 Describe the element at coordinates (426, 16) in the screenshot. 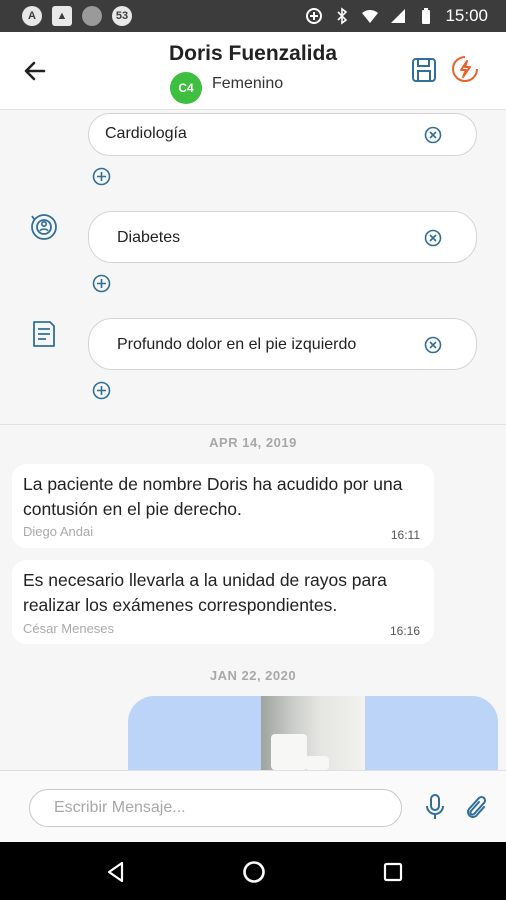

I see `battery-icon` at that location.